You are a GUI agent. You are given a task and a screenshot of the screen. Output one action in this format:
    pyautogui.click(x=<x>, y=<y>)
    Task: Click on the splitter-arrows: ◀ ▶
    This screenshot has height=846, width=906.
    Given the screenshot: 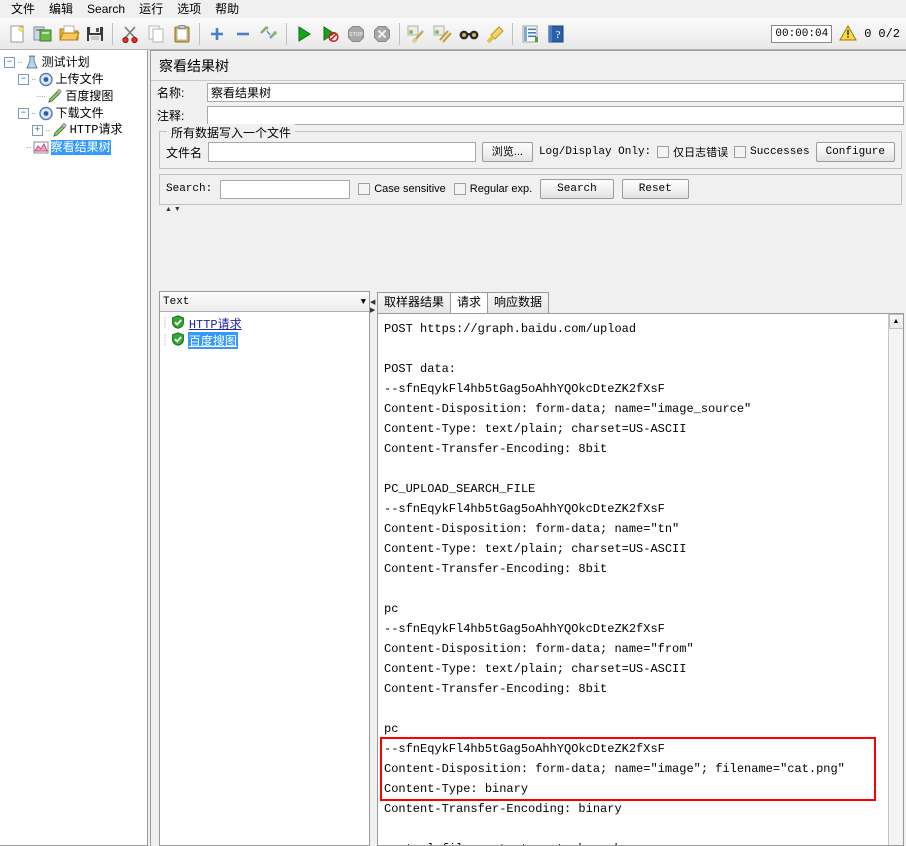 What is the action you would take?
    pyautogui.click(x=372, y=307)
    